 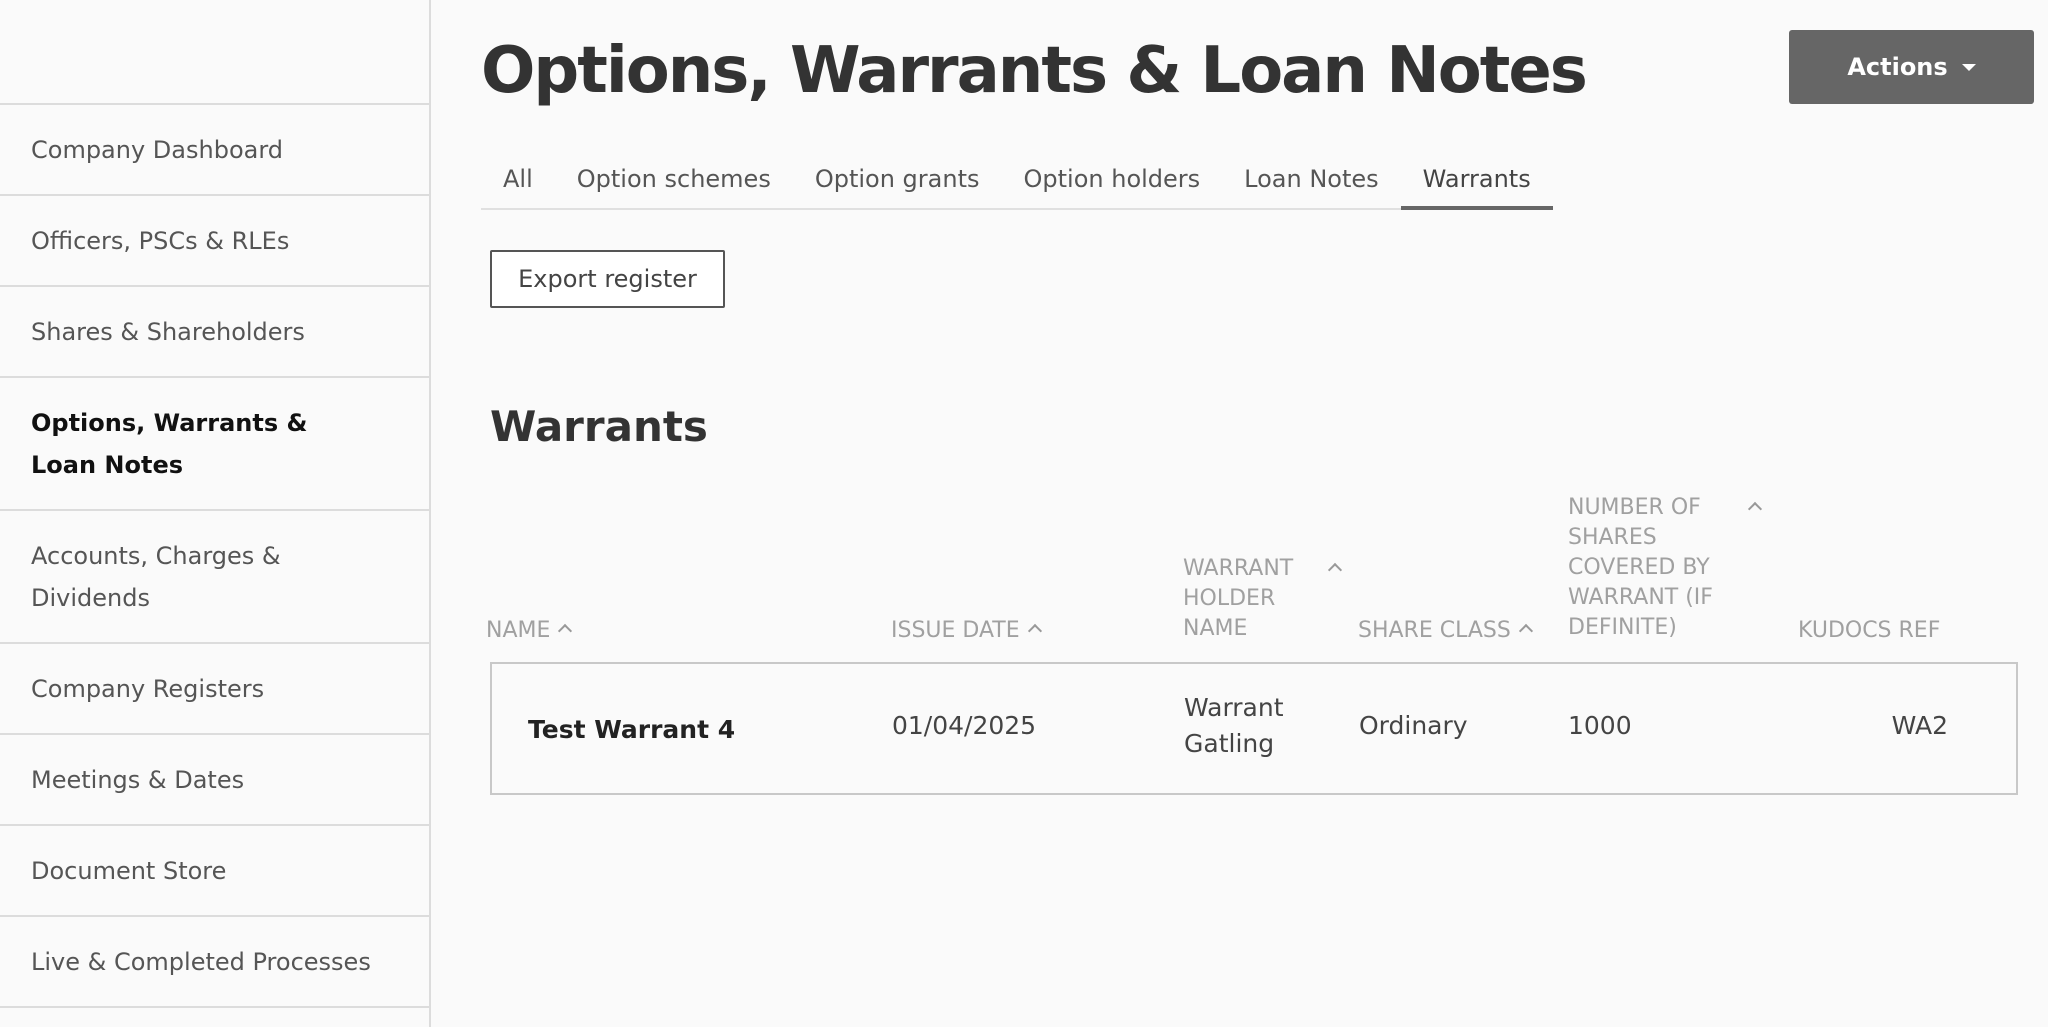 What do you see at coordinates (1034, 71) in the screenshot?
I see `page-title: Options, Warrants & Loan Notes` at bounding box center [1034, 71].